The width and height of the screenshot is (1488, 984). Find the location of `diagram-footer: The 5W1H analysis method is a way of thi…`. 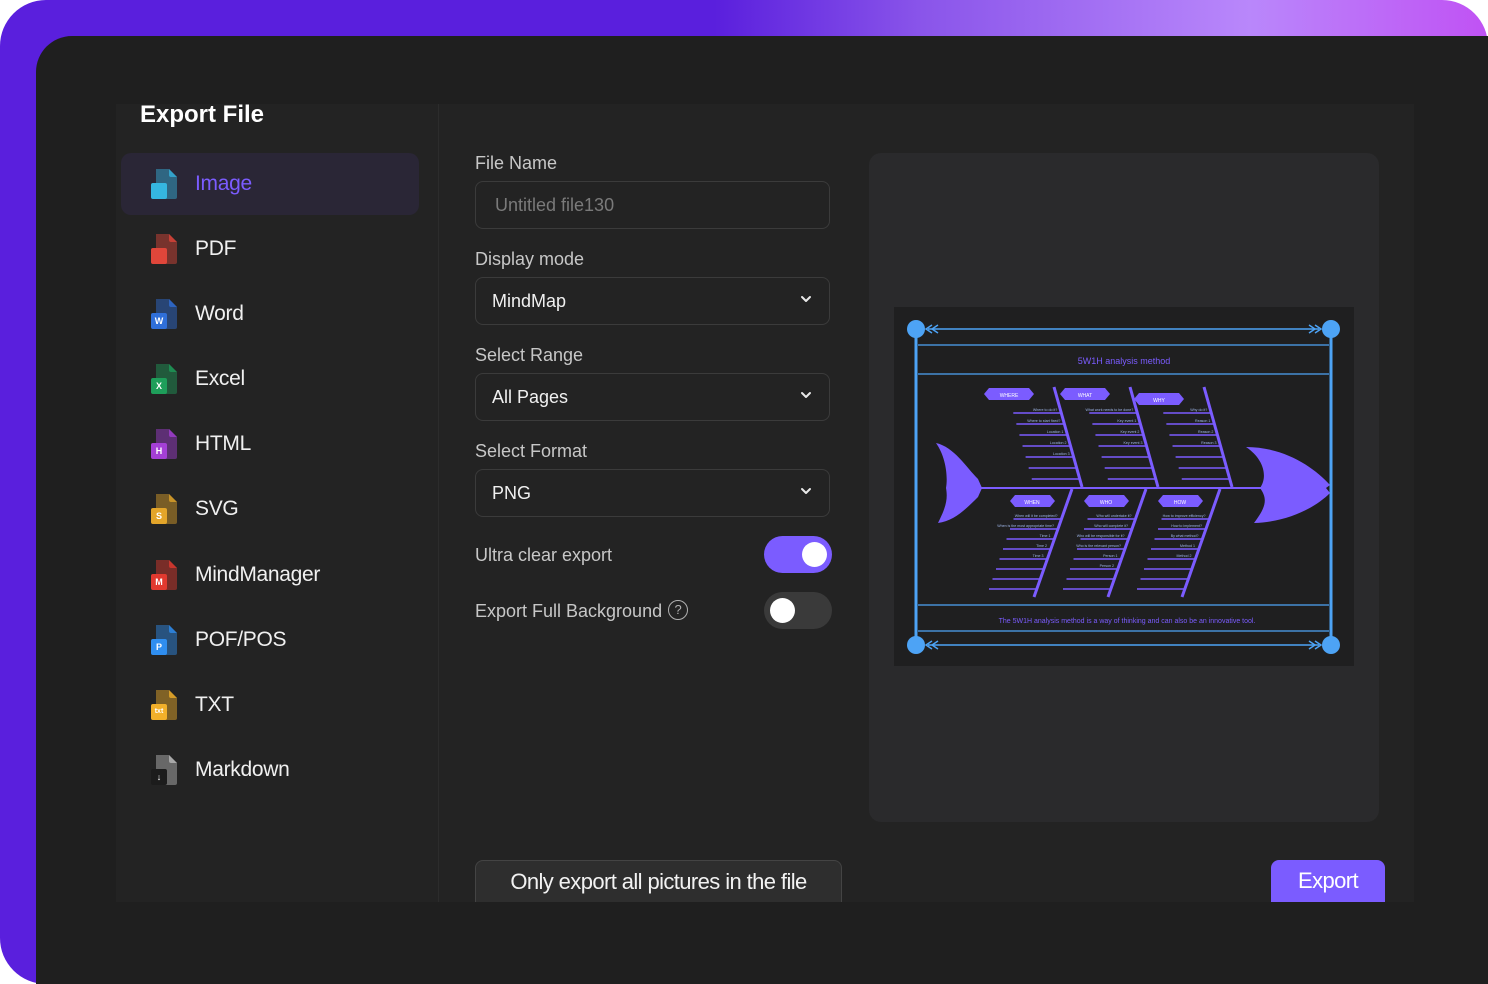

diagram-footer: The 5W1H analysis method is a way of thi… is located at coordinates (1127, 621).